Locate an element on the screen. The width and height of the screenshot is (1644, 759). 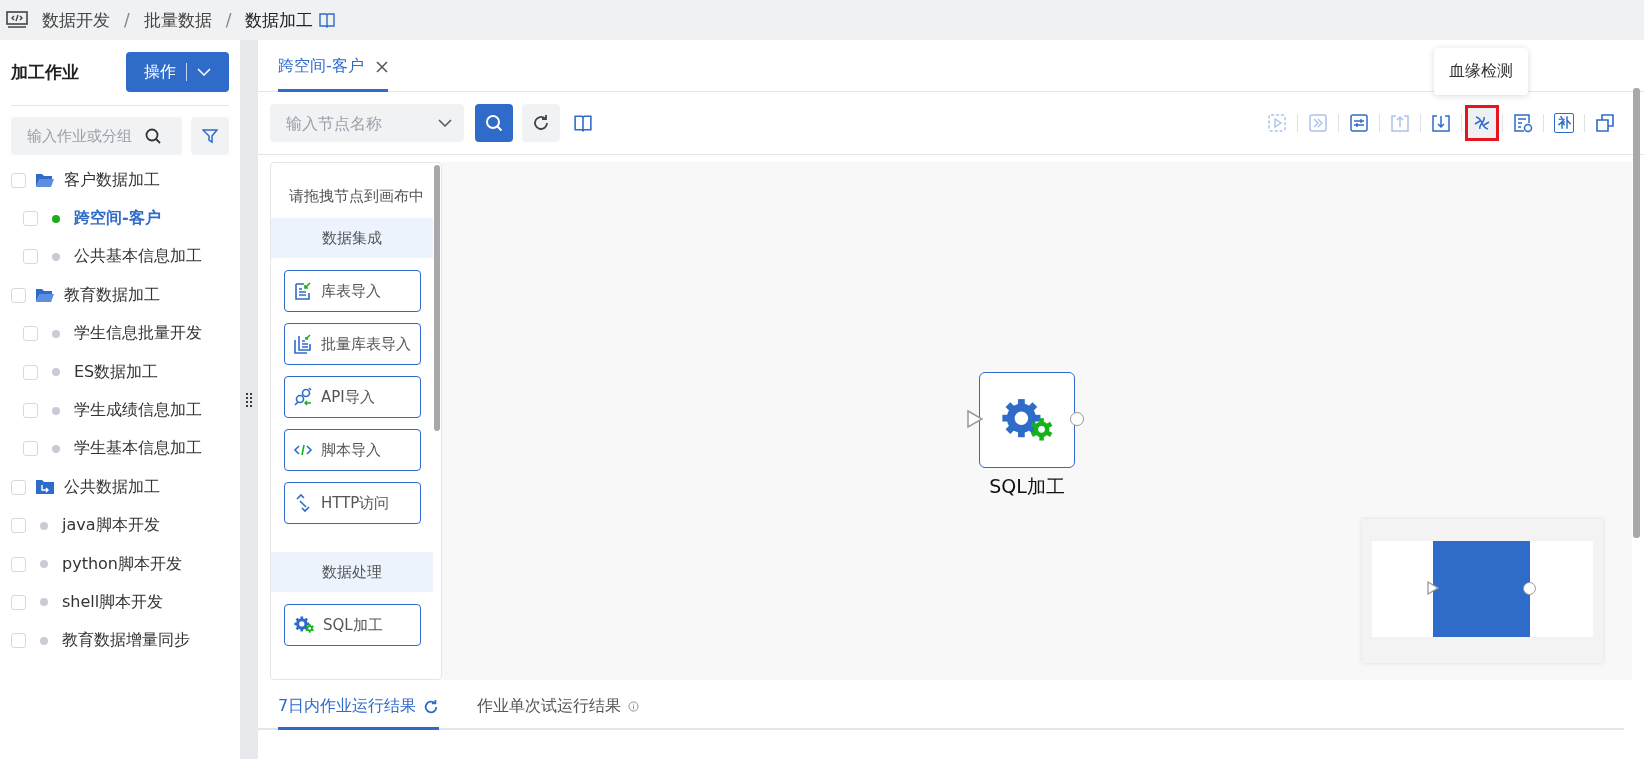
node-button: 库表导入 is located at coordinates (352, 291).